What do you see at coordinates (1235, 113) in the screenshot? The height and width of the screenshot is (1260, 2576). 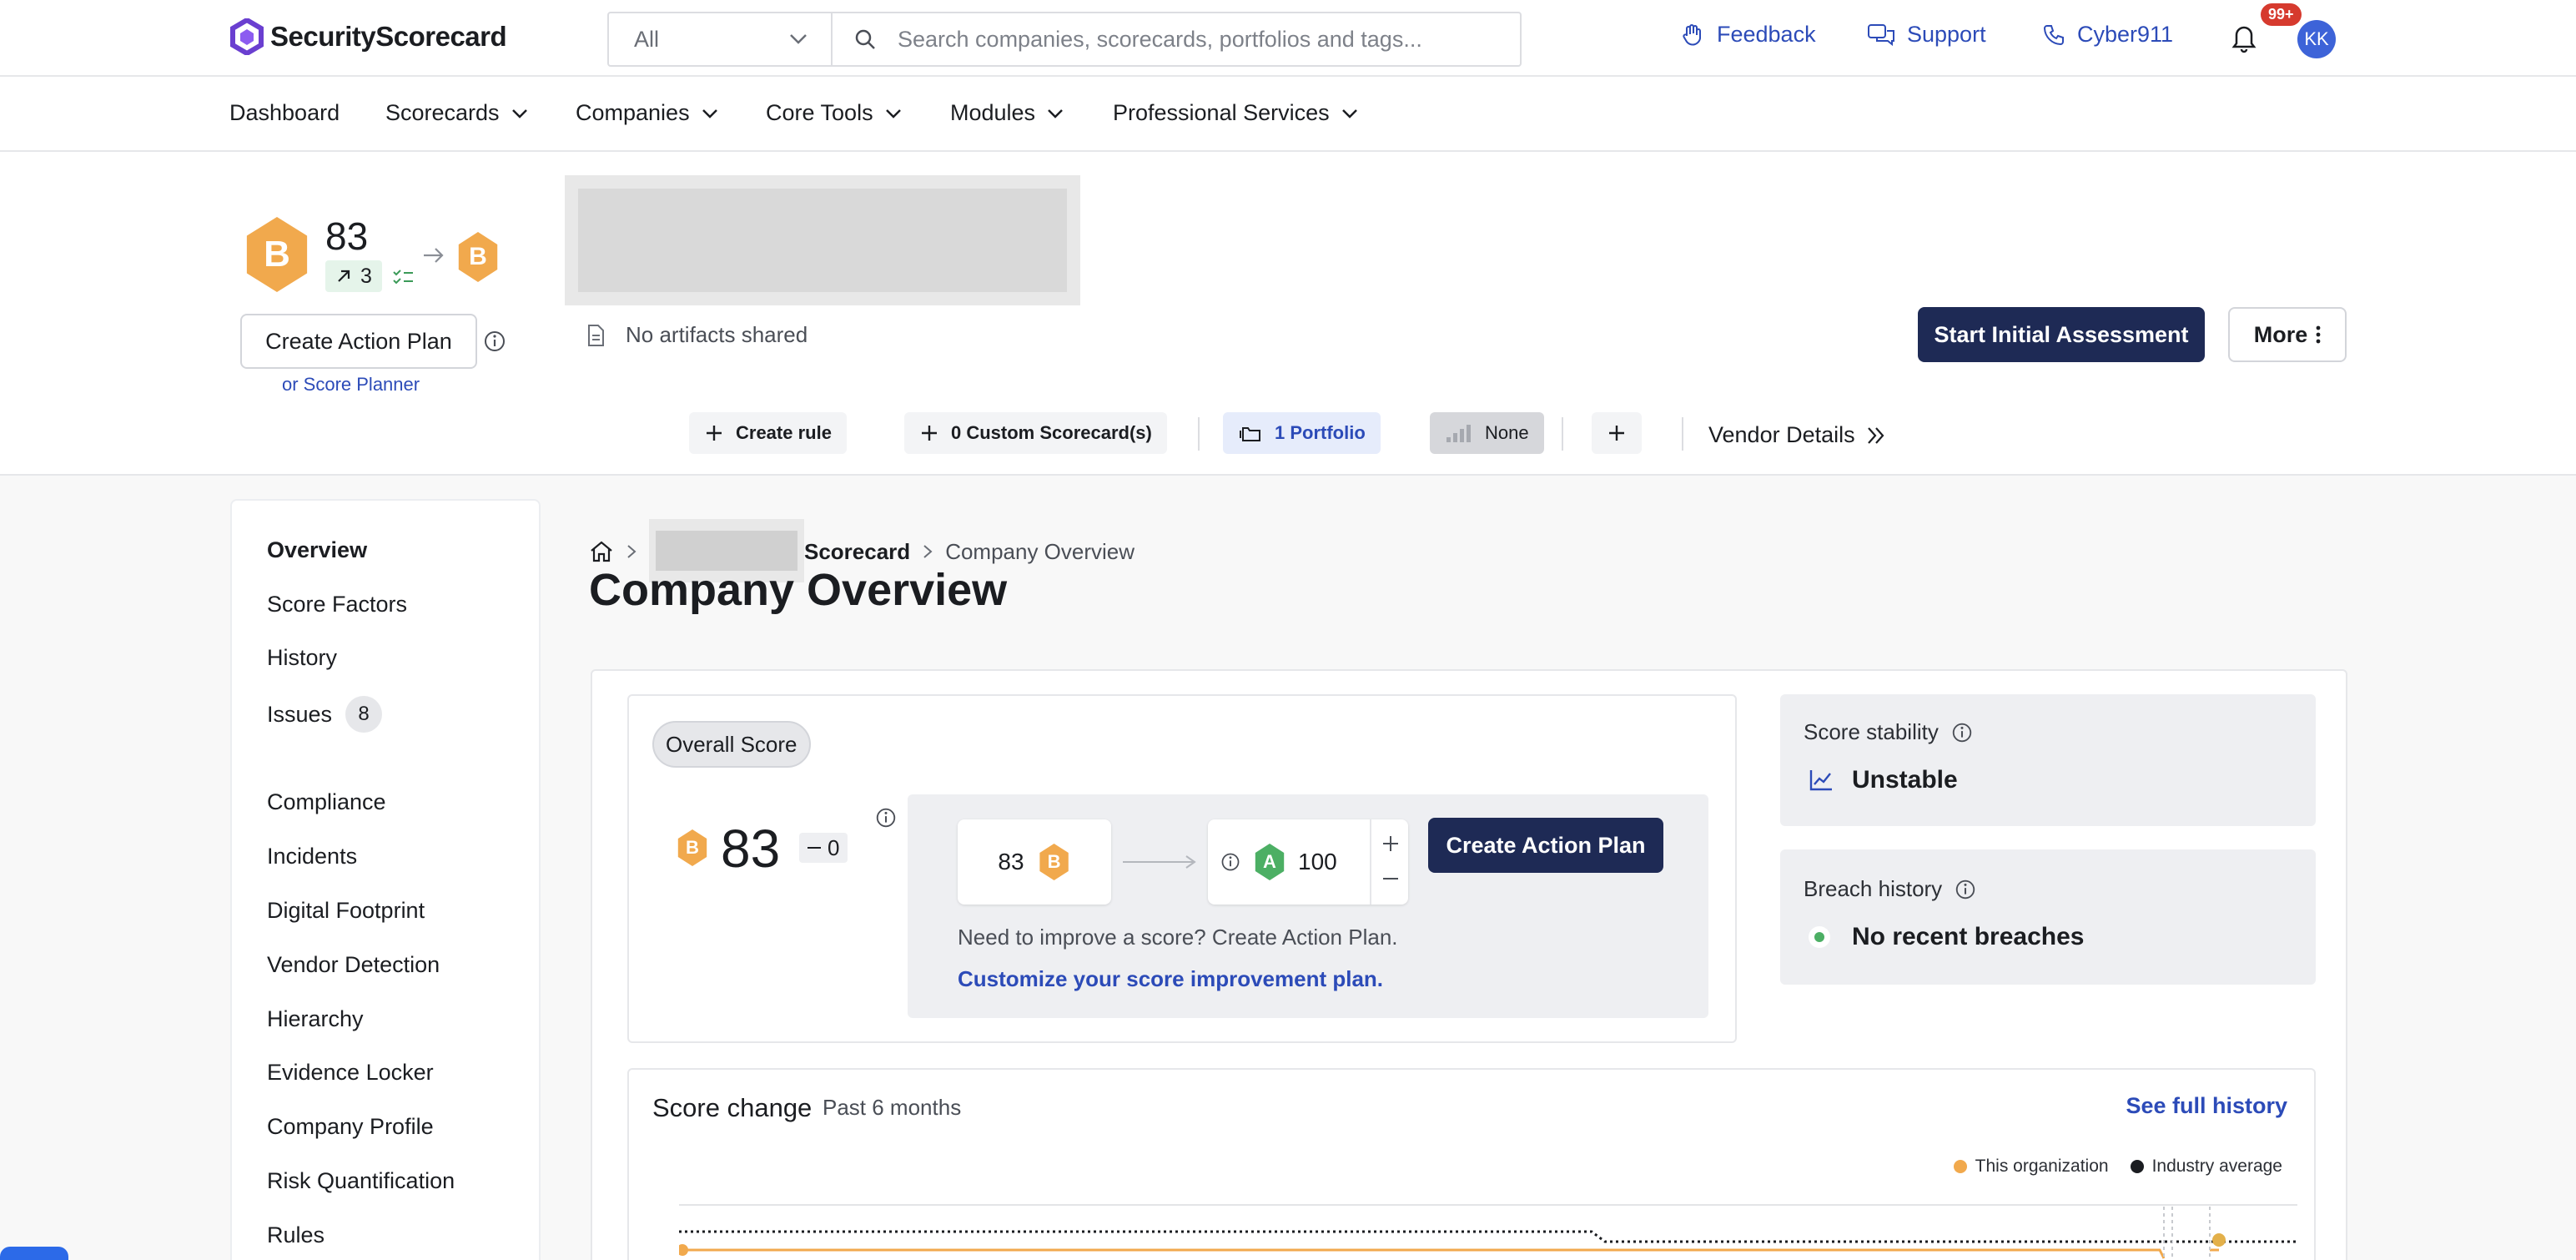 I see `nav-professional-services: Professional Services` at bounding box center [1235, 113].